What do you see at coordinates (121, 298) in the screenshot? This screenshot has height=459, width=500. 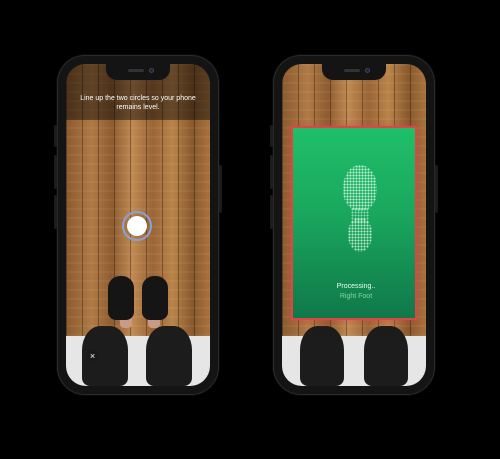 I see `left-shoe` at bounding box center [121, 298].